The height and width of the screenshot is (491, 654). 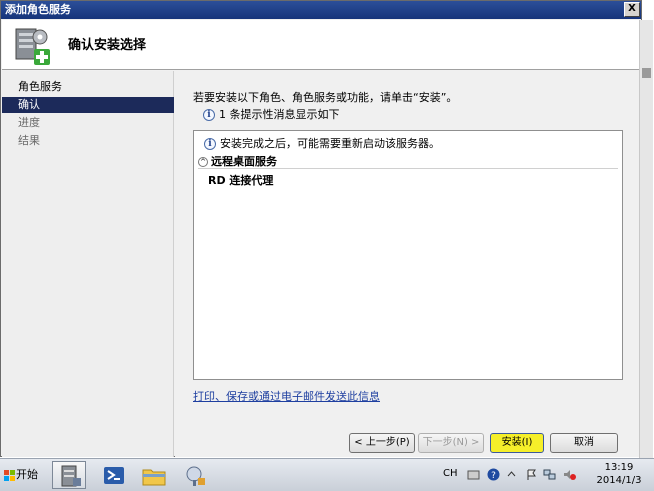 What do you see at coordinates (450, 473) in the screenshot?
I see `language-indicator: CH` at bounding box center [450, 473].